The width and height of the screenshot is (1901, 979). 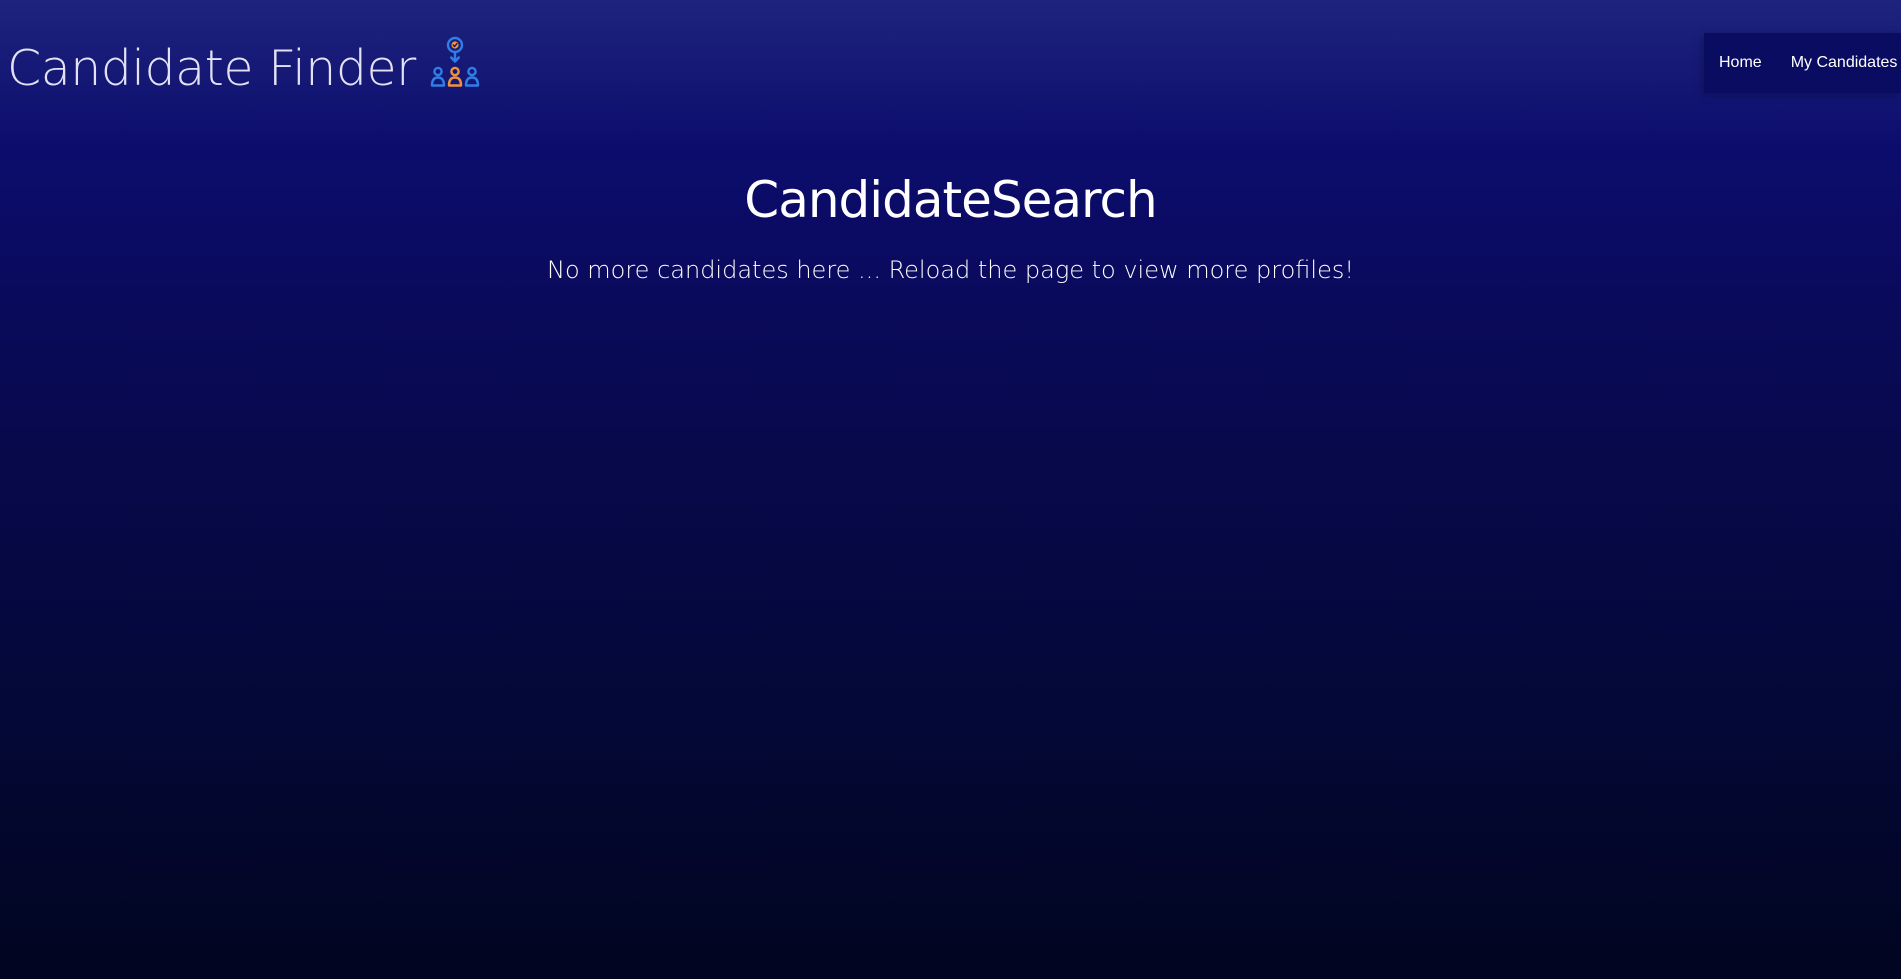 What do you see at coordinates (950, 200) in the screenshot?
I see `page-title: CandidateSearch` at bounding box center [950, 200].